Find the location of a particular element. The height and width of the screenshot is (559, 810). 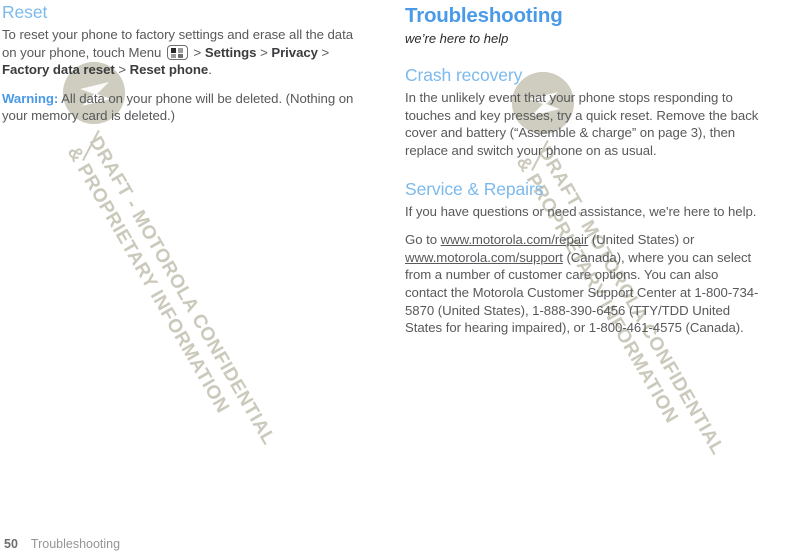

menu-key-icon is located at coordinates (177, 52).